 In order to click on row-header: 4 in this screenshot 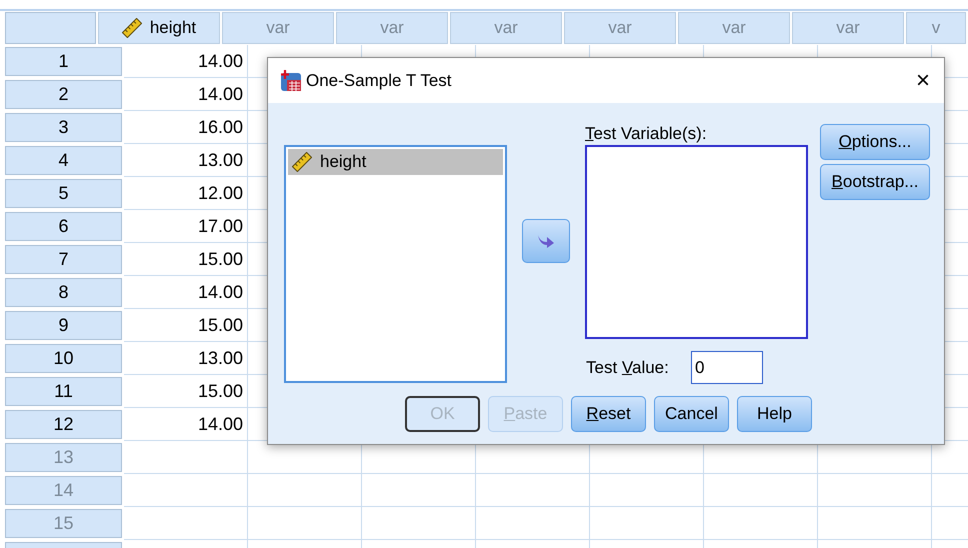, I will do `click(63, 160)`.